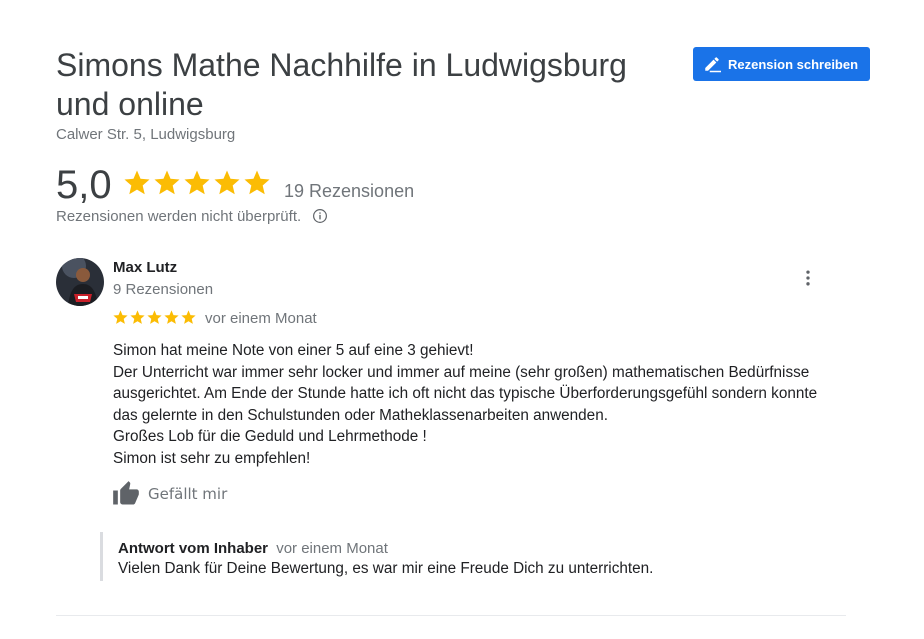  I want to click on reviewer-name: Max Lutz, so click(145, 267).